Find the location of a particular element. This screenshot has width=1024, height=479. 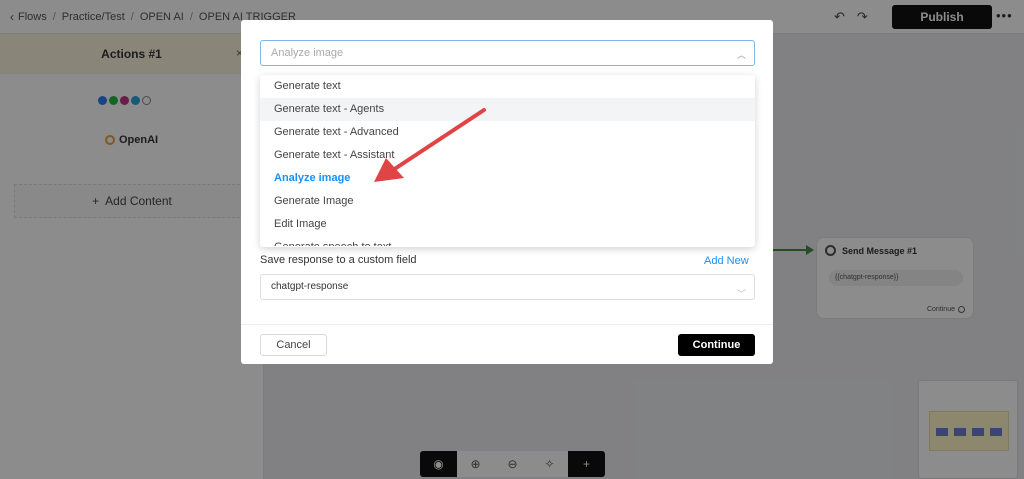

dropdown-option: Generate text - Agents is located at coordinates (507, 109).